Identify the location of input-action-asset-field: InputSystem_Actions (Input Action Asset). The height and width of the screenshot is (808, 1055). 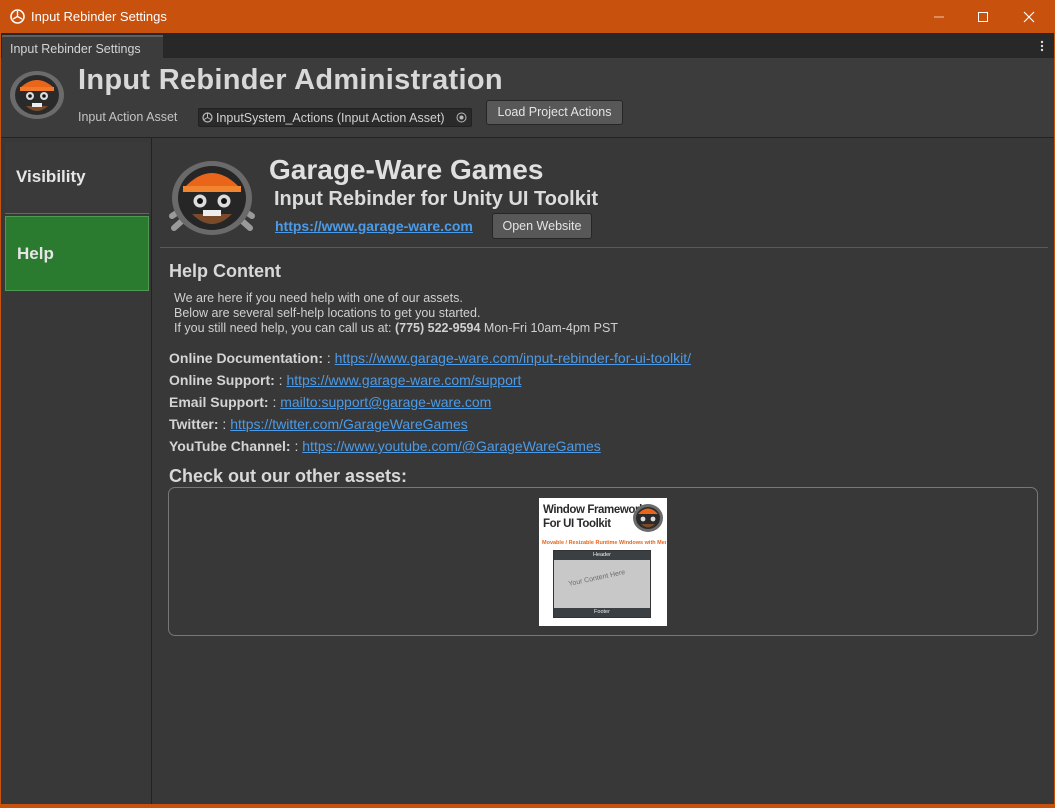
(335, 117).